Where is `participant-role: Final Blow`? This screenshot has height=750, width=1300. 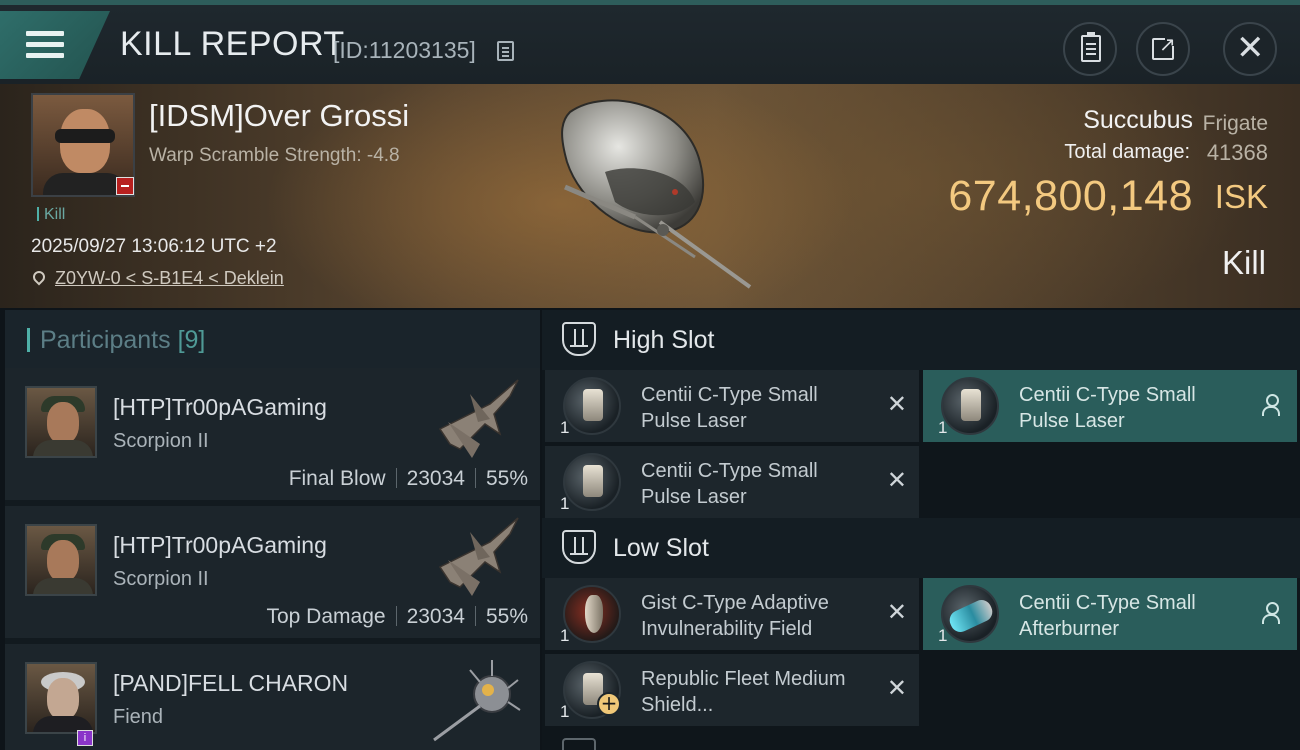
participant-role: Final Blow is located at coordinates (337, 478).